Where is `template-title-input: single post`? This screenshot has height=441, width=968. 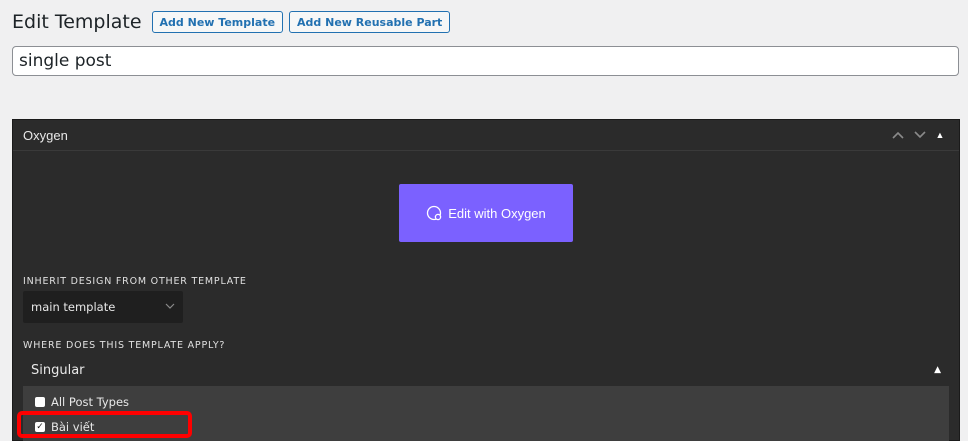
template-title-input: single post is located at coordinates (485, 61).